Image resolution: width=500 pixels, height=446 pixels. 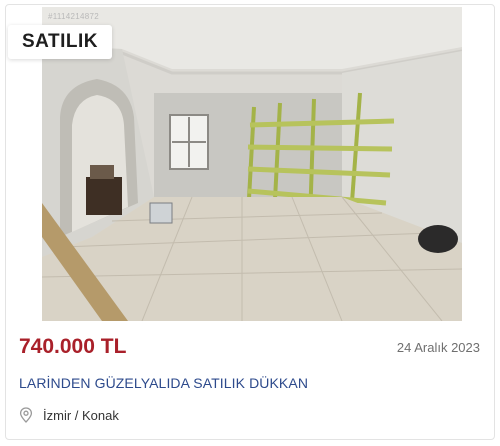 What do you see at coordinates (163, 383) in the screenshot?
I see `listing-title-link: LARİNDEN GÜZELYALIDA SATILIK DÜKKAN` at bounding box center [163, 383].